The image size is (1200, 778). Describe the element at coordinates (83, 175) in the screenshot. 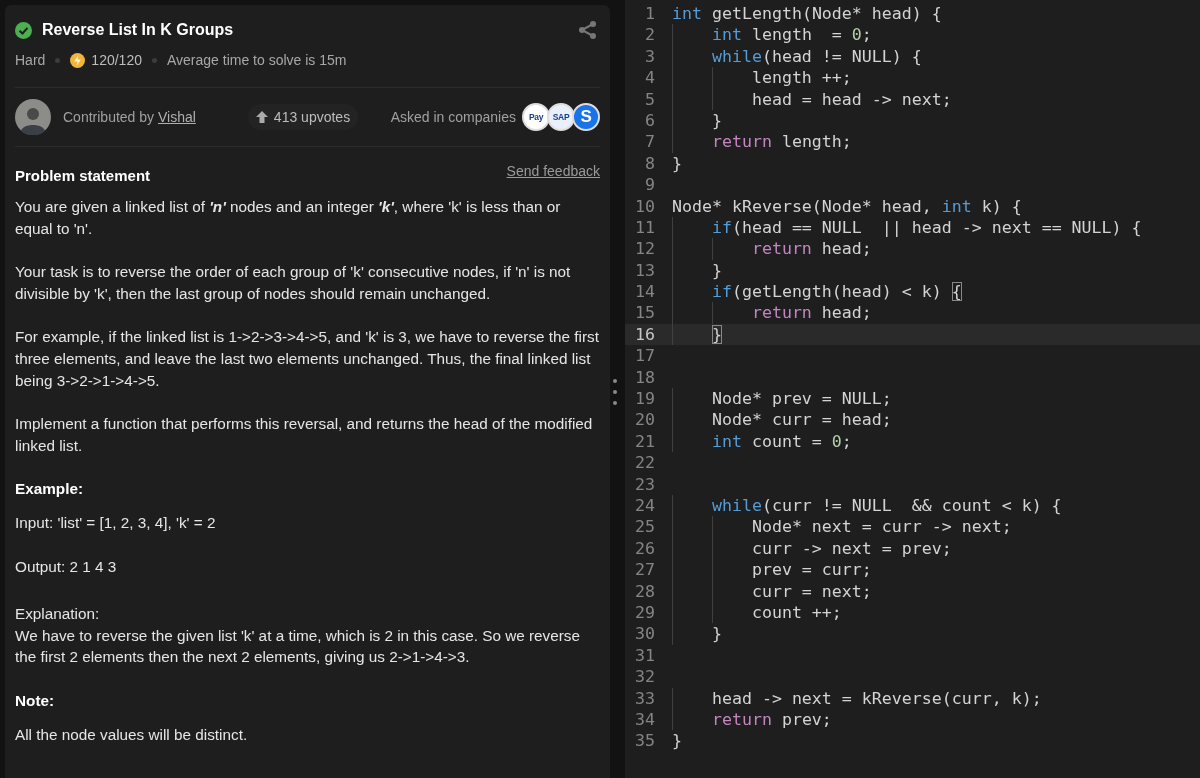

I see `section-heading: Problem statement` at that location.